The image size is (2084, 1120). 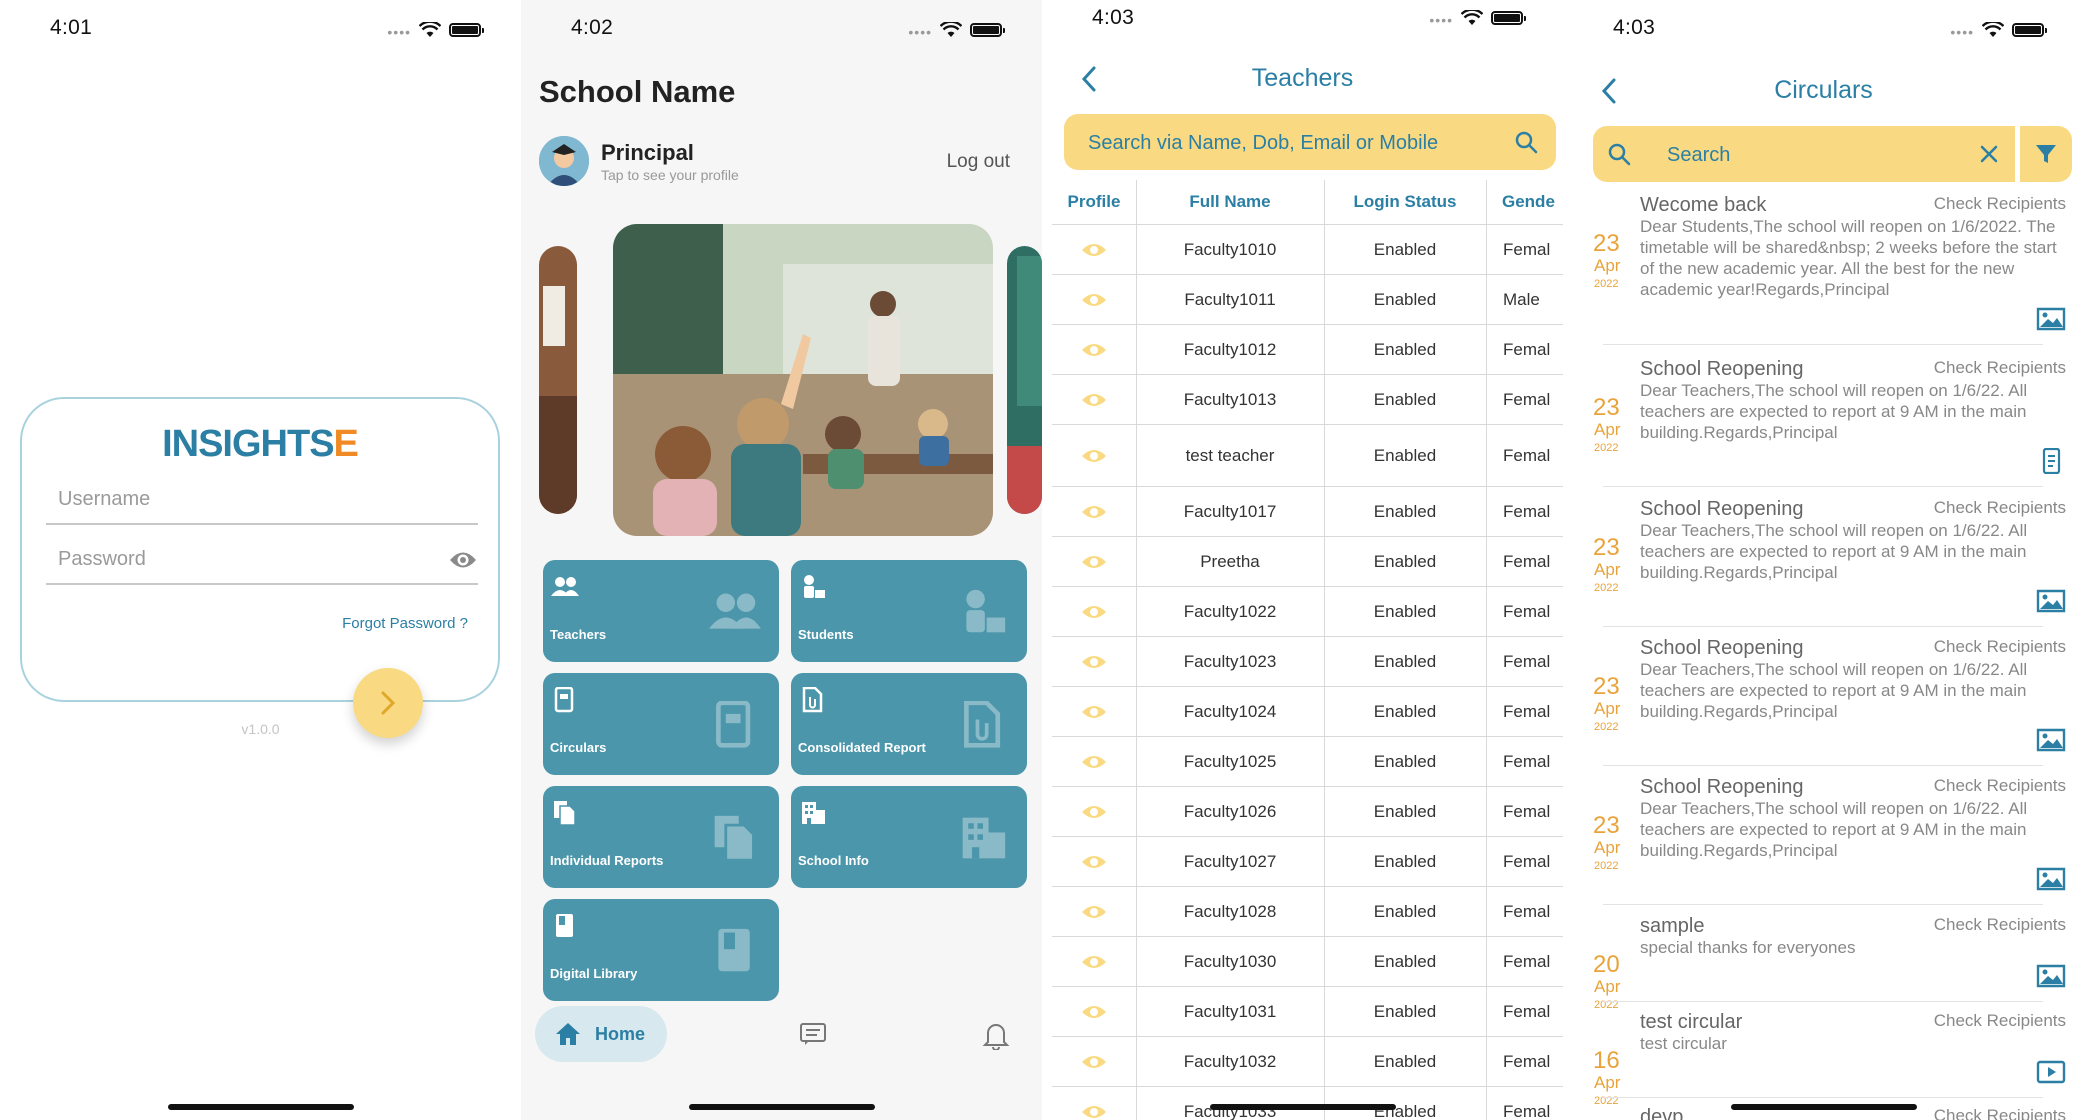 What do you see at coordinates (1527, 761) in the screenshot?
I see `teacher-gender: Femal` at bounding box center [1527, 761].